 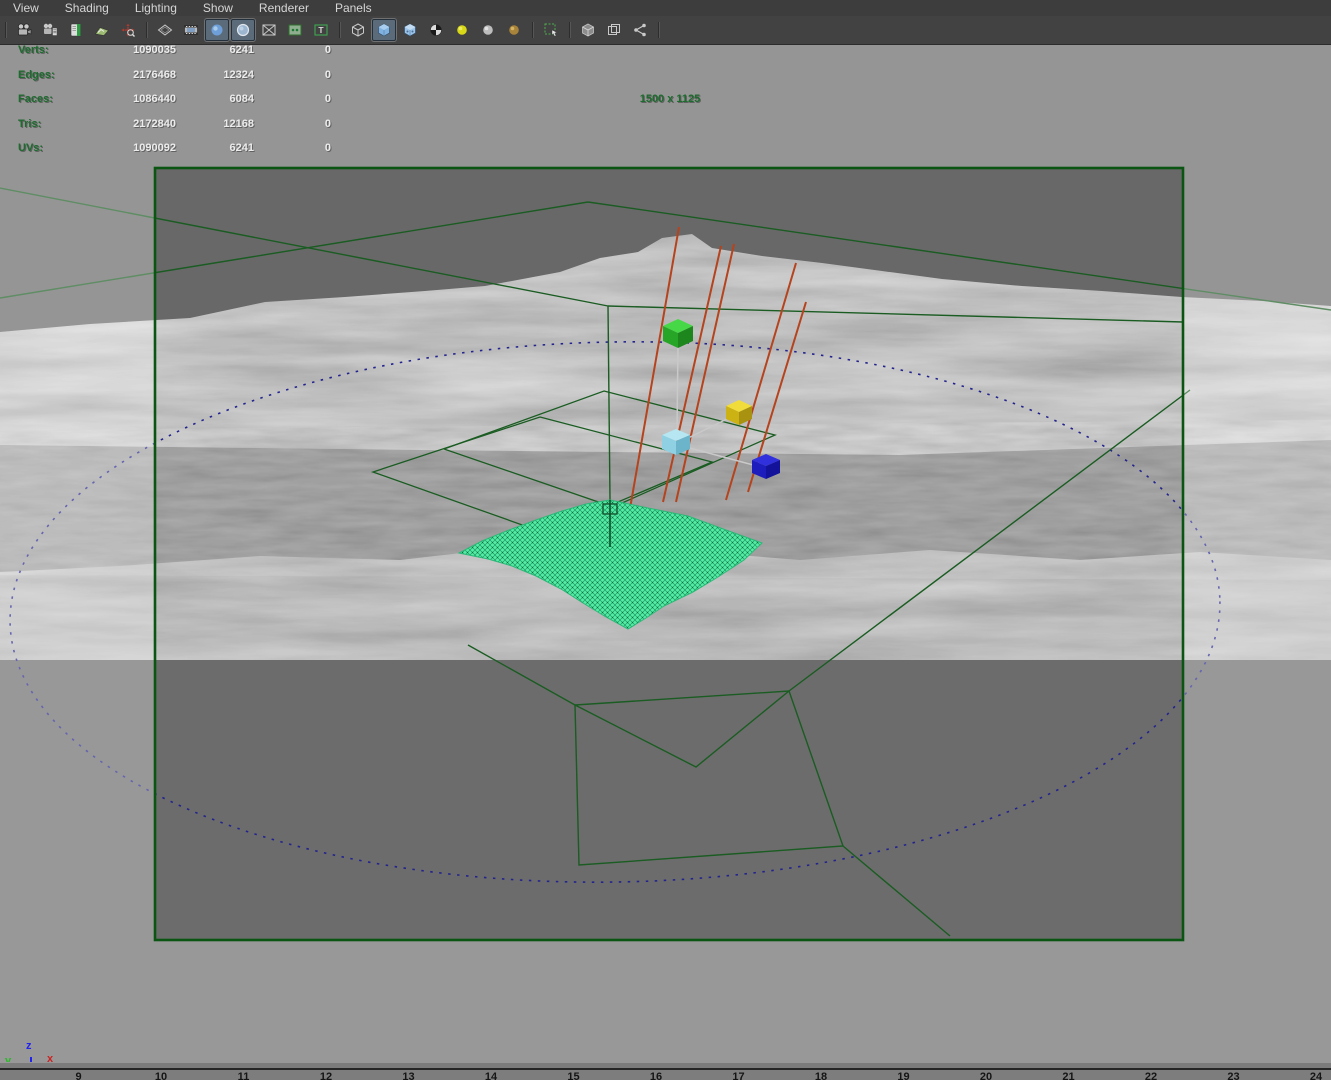 What do you see at coordinates (24, 30) in the screenshot?
I see `select-camera-icon` at bounding box center [24, 30].